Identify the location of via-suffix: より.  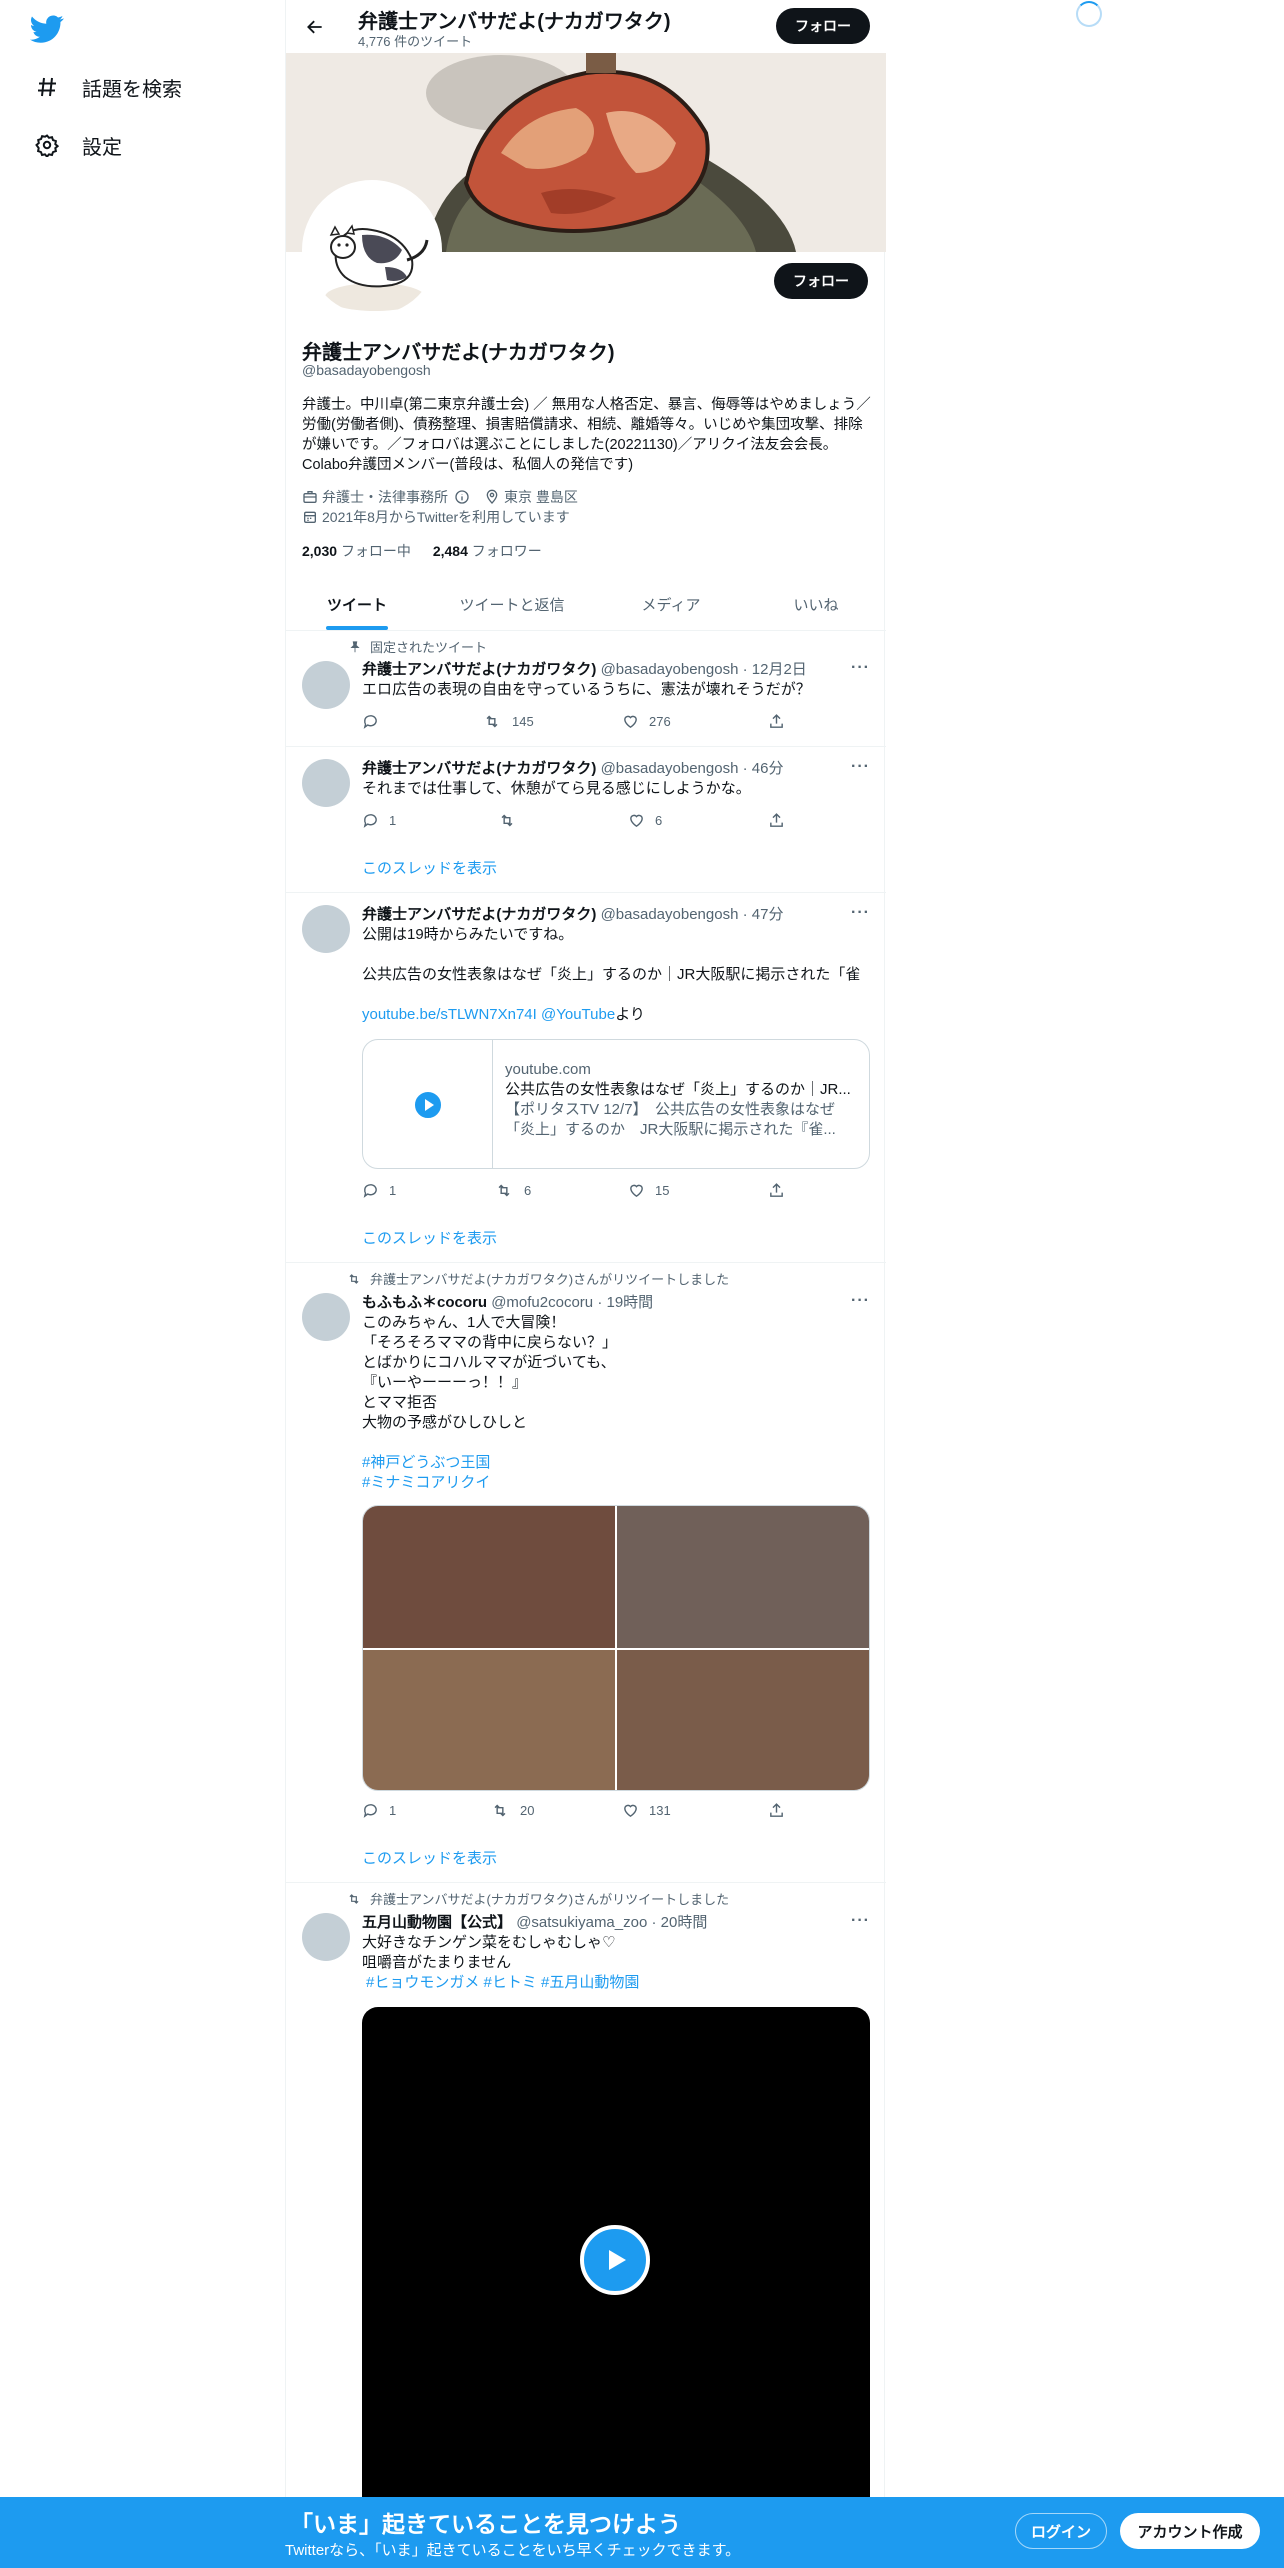
(630, 1014).